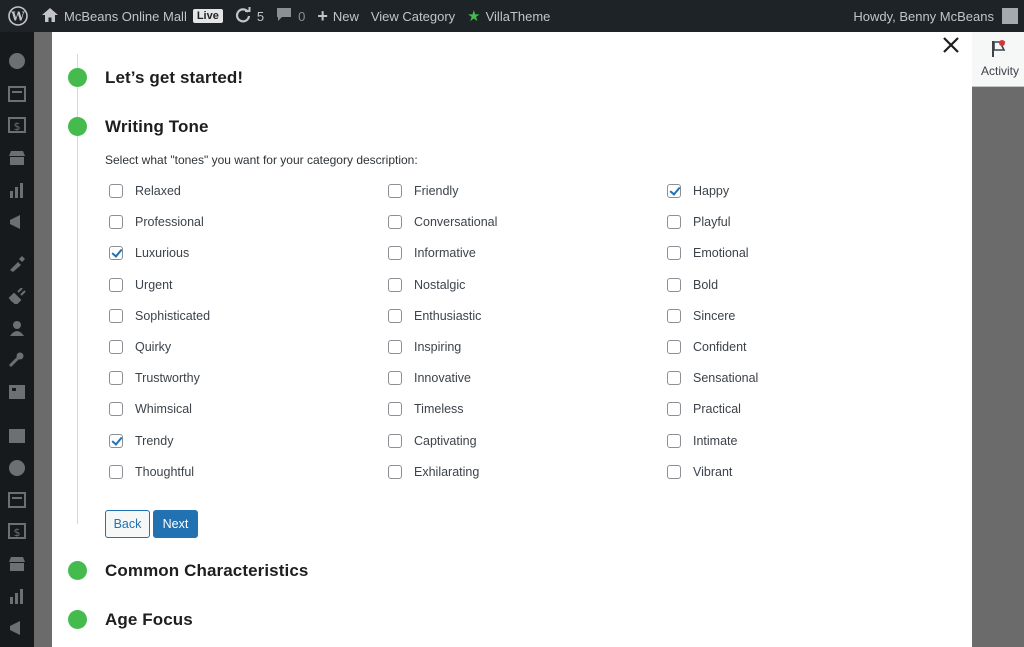  What do you see at coordinates (707, 347) in the screenshot?
I see `tone-option: Confident` at bounding box center [707, 347].